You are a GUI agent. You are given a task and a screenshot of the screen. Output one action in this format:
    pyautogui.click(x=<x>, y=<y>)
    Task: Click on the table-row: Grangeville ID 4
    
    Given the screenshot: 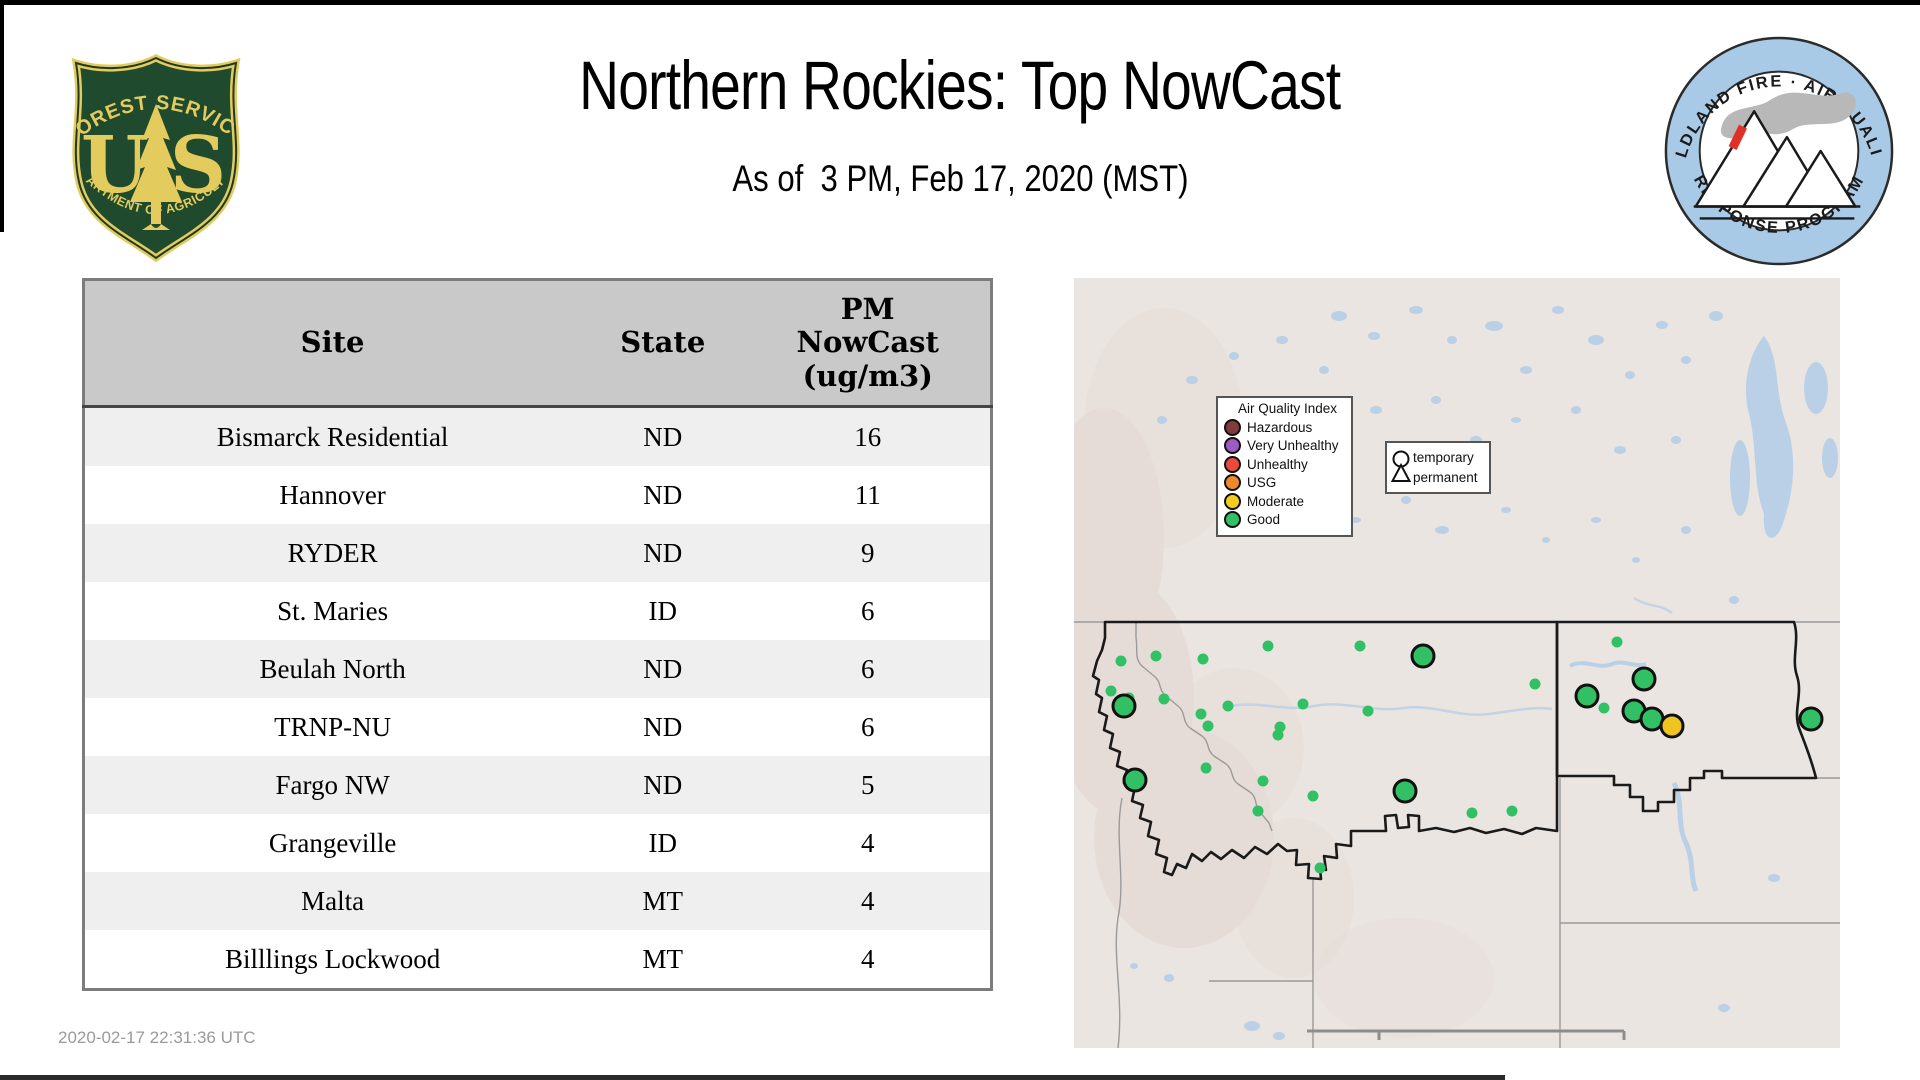 What is the action you would take?
    pyautogui.click(x=537, y=843)
    